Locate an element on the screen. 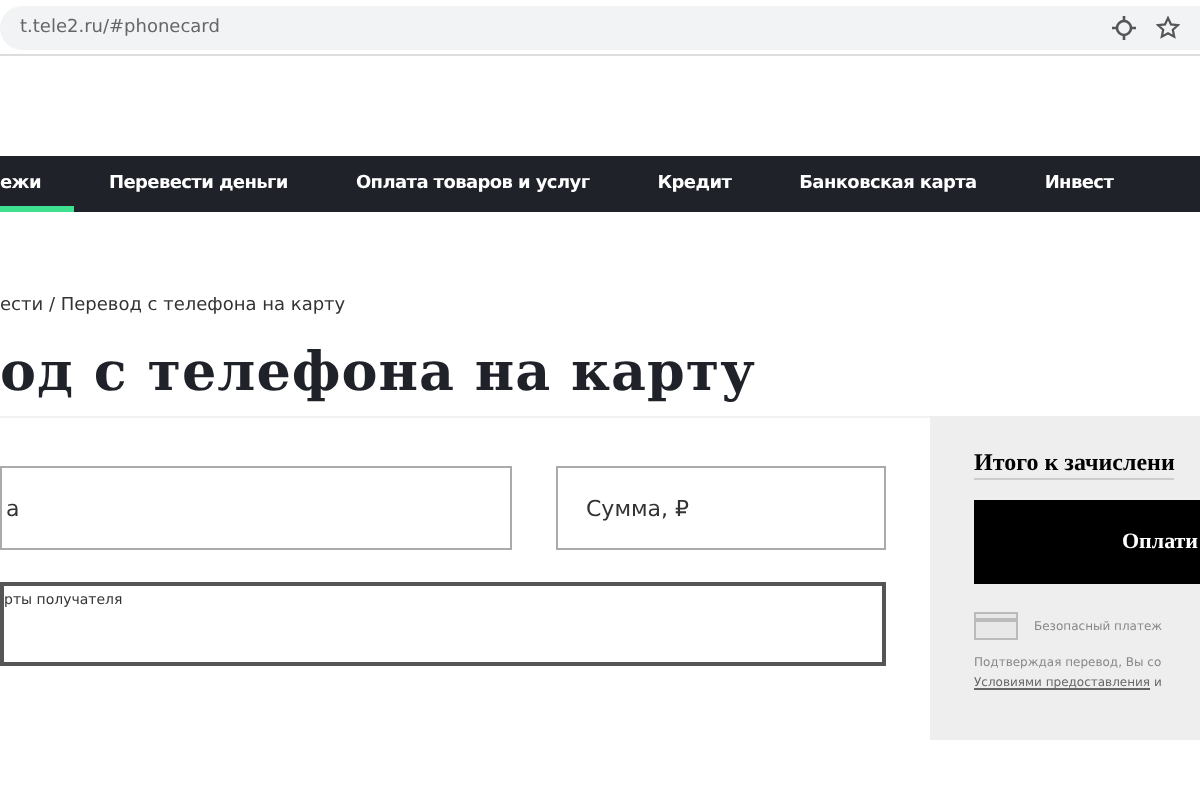 This screenshot has width=1200, height=800. summary-title: Итого к зачислени is located at coordinates (1074, 464).